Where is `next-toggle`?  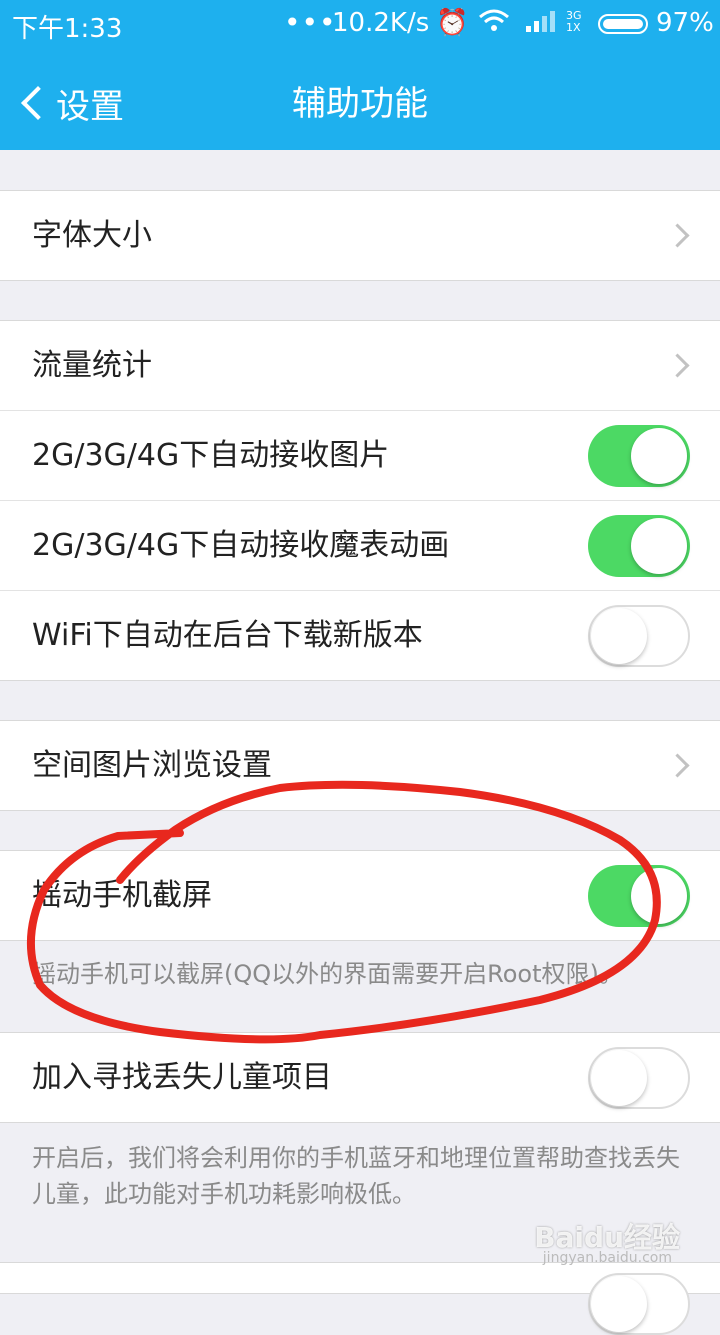 next-toggle is located at coordinates (639, 1304).